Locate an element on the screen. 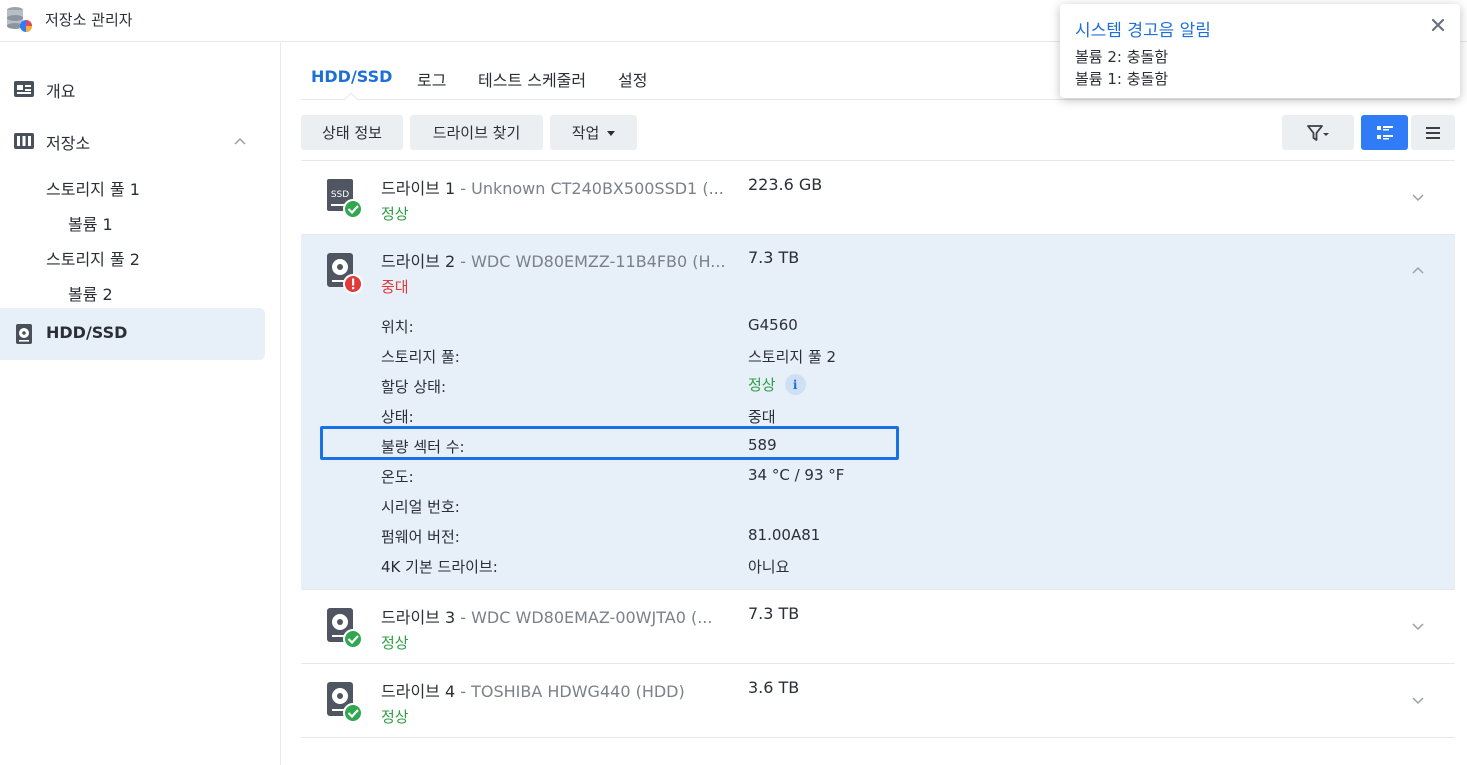  button-label: 드라이브 찾기 is located at coordinates (476, 133).